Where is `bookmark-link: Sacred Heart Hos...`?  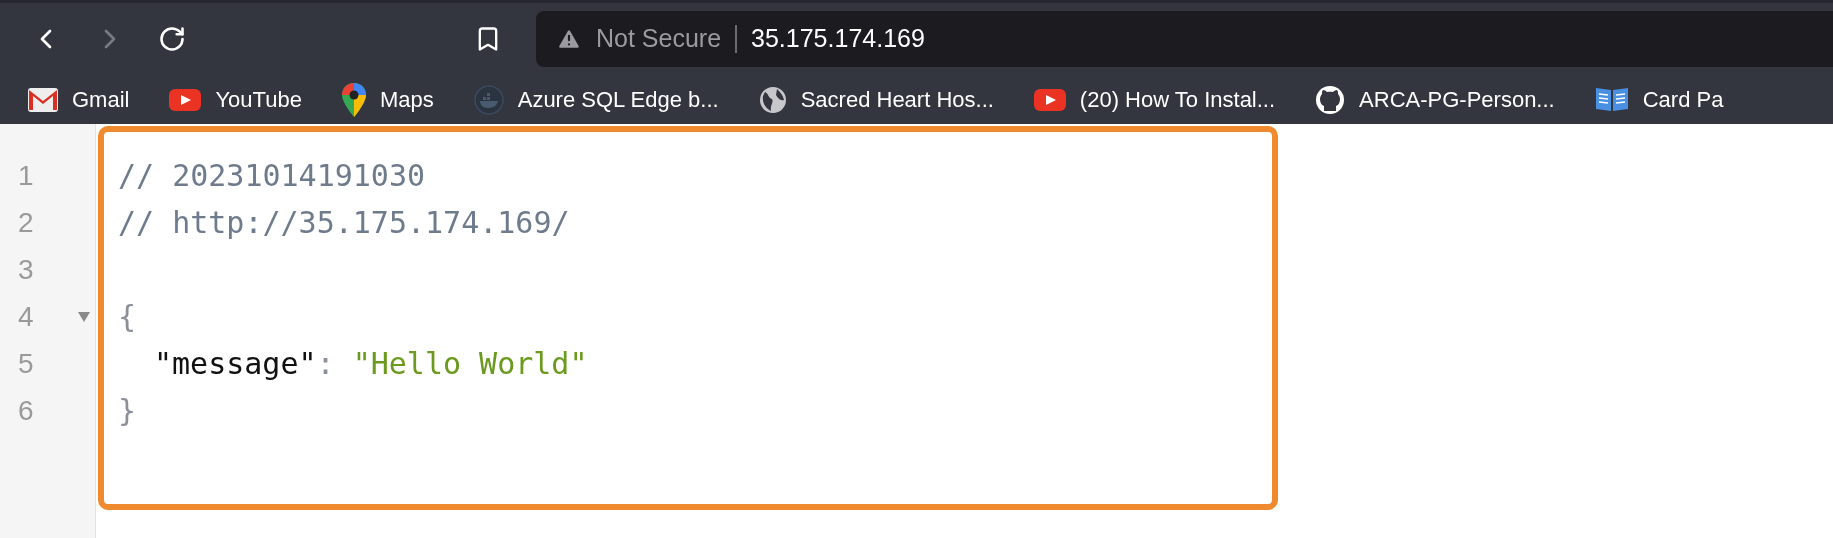 bookmark-link: Sacred Heart Hos... is located at coordinates (876, 99).